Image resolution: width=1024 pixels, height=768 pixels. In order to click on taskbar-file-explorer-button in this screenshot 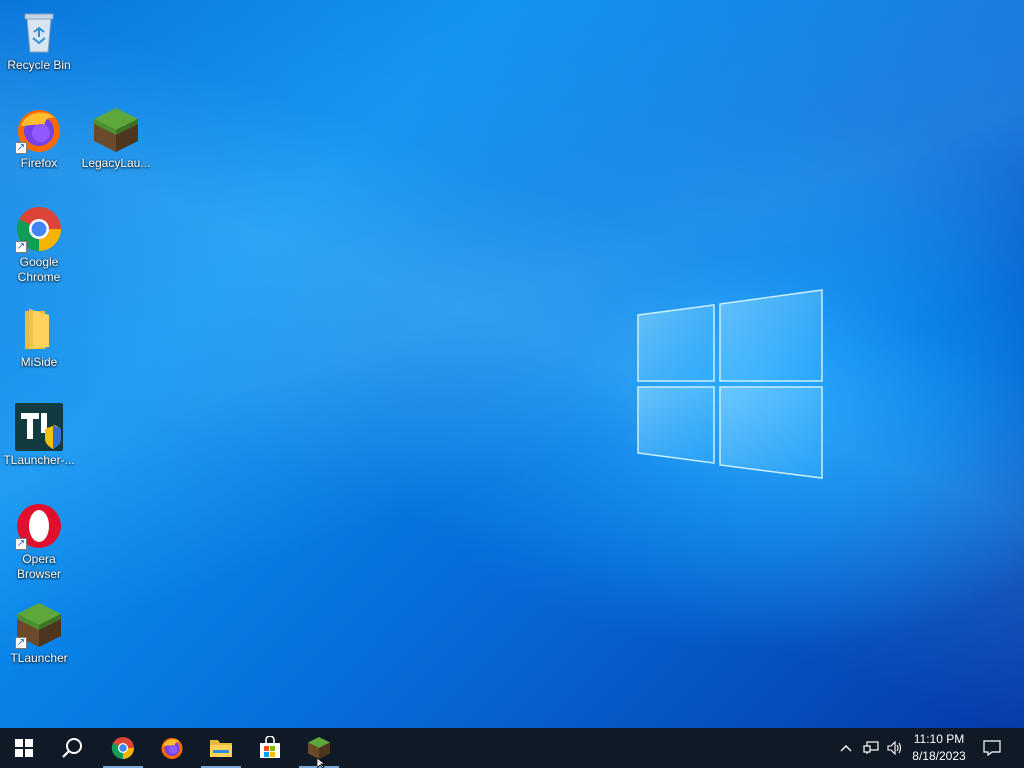, I will do `click(221, 748)`.